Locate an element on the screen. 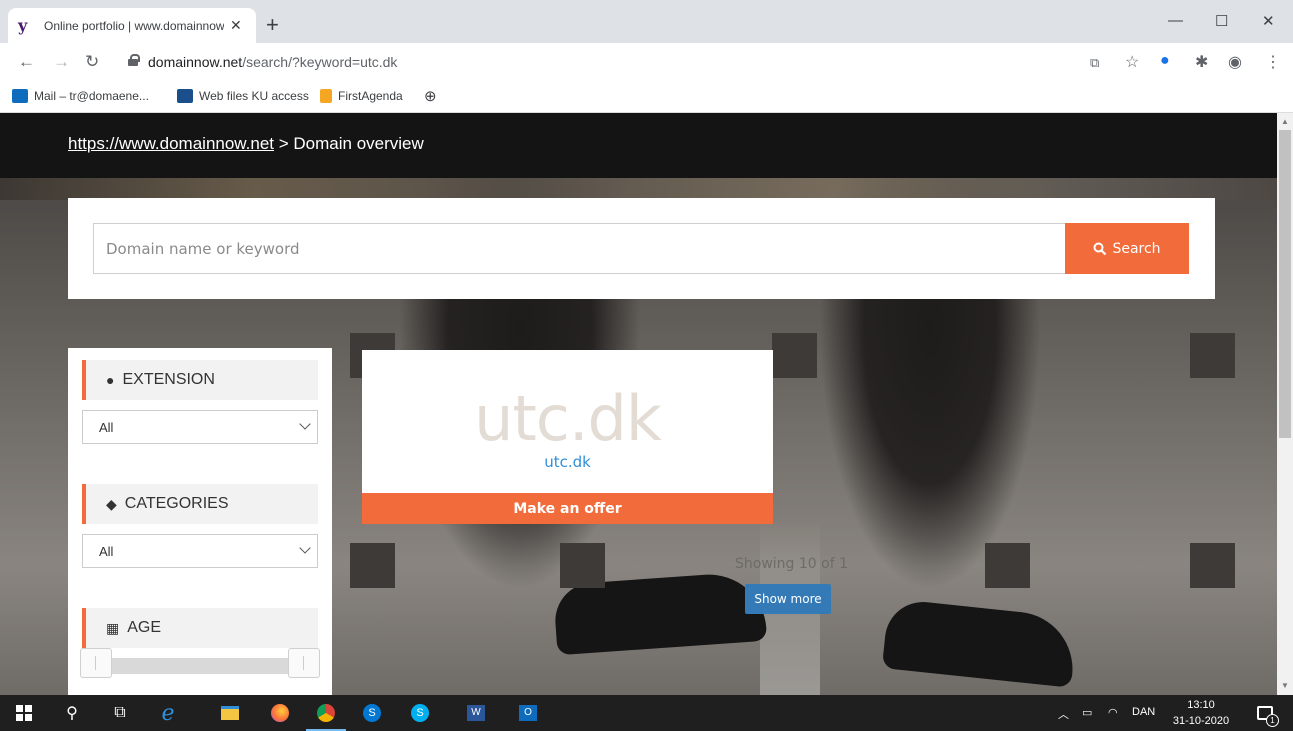  scroll-down-icon: ▼ is located at coordinates (1285, 685).